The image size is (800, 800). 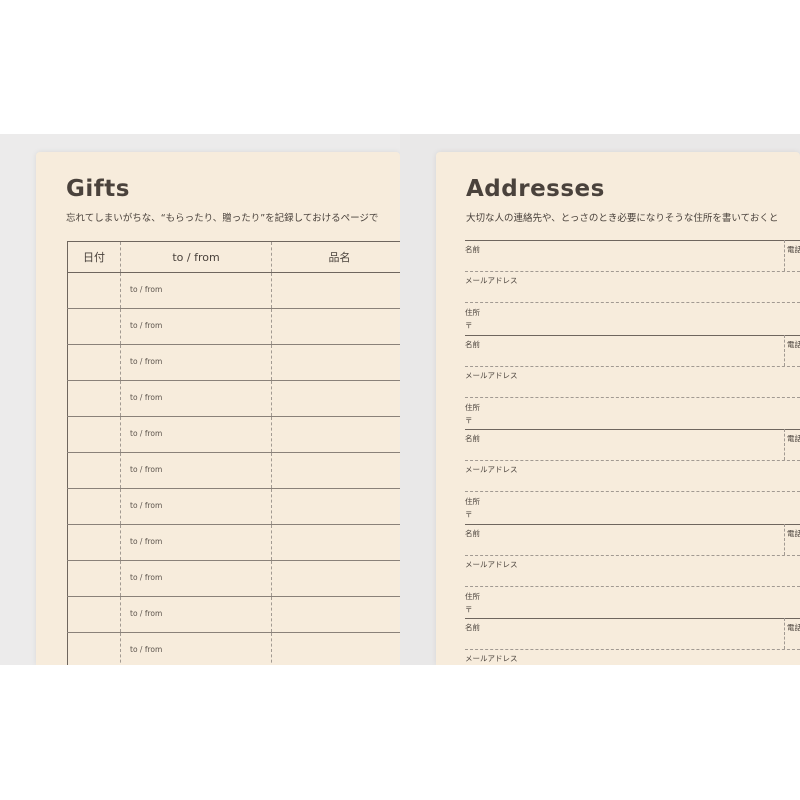 I want to click on gifts-subtitle: 忘れてしまいがちな、“もらったり、贈ったり”を記録しておけるページで, so click(x=222, y=218).